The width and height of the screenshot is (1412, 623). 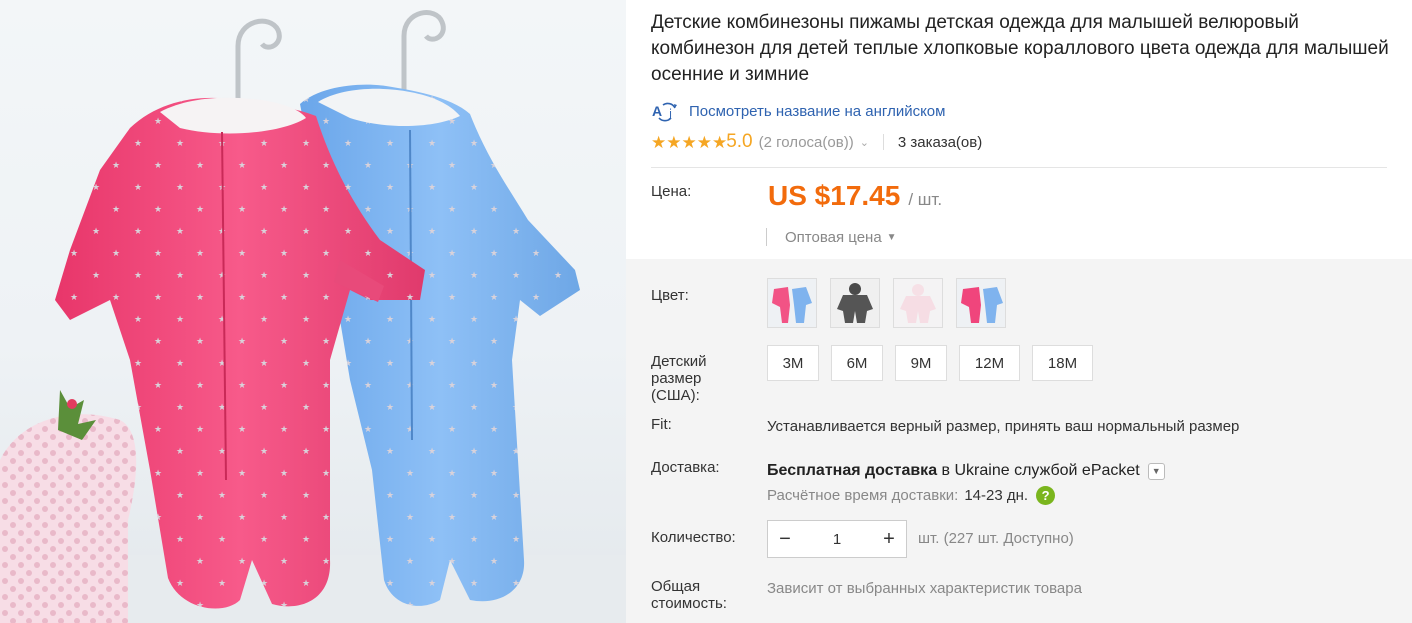 What do you see at coordinates (996, 538) in the screenshot?
I see `quantity-available: шт. (227 шт. Доступно)` at bounding box center [996, 538].